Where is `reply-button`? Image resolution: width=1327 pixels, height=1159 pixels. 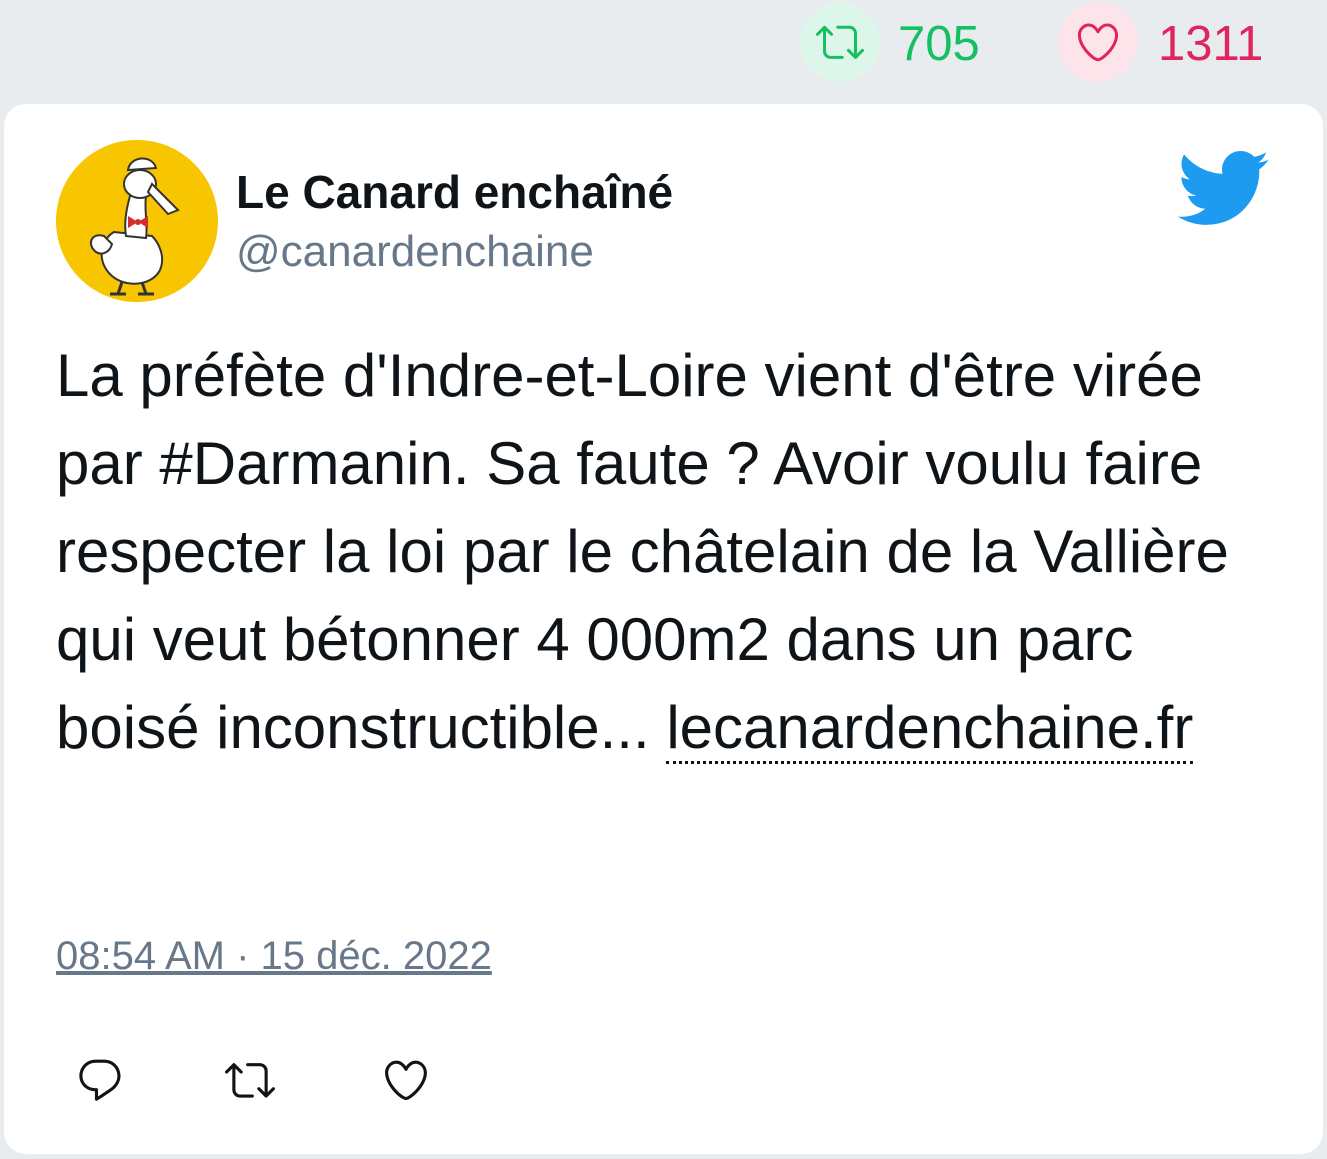 reply-button is located at coordinates (100, 1080).